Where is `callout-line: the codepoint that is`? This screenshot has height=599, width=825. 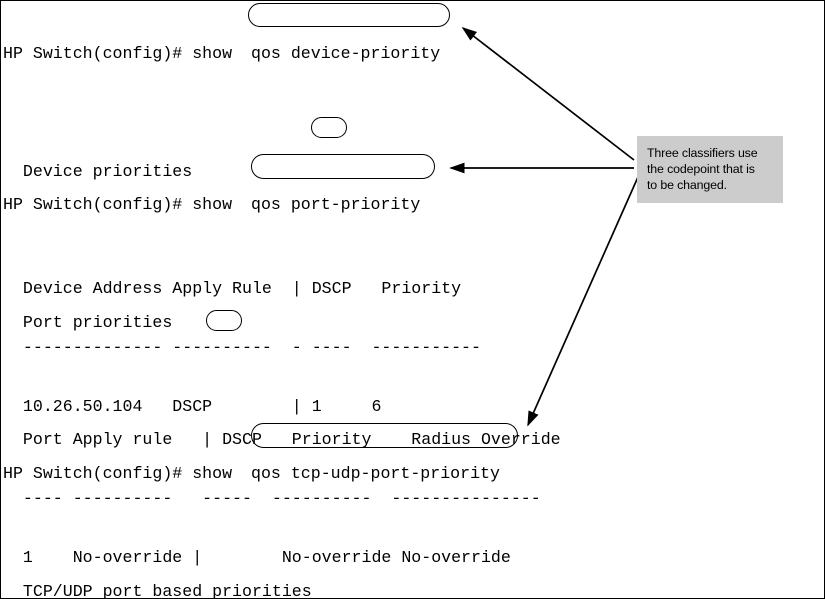
callout-line: the codepoint that is is located at coordinates (701, 169).